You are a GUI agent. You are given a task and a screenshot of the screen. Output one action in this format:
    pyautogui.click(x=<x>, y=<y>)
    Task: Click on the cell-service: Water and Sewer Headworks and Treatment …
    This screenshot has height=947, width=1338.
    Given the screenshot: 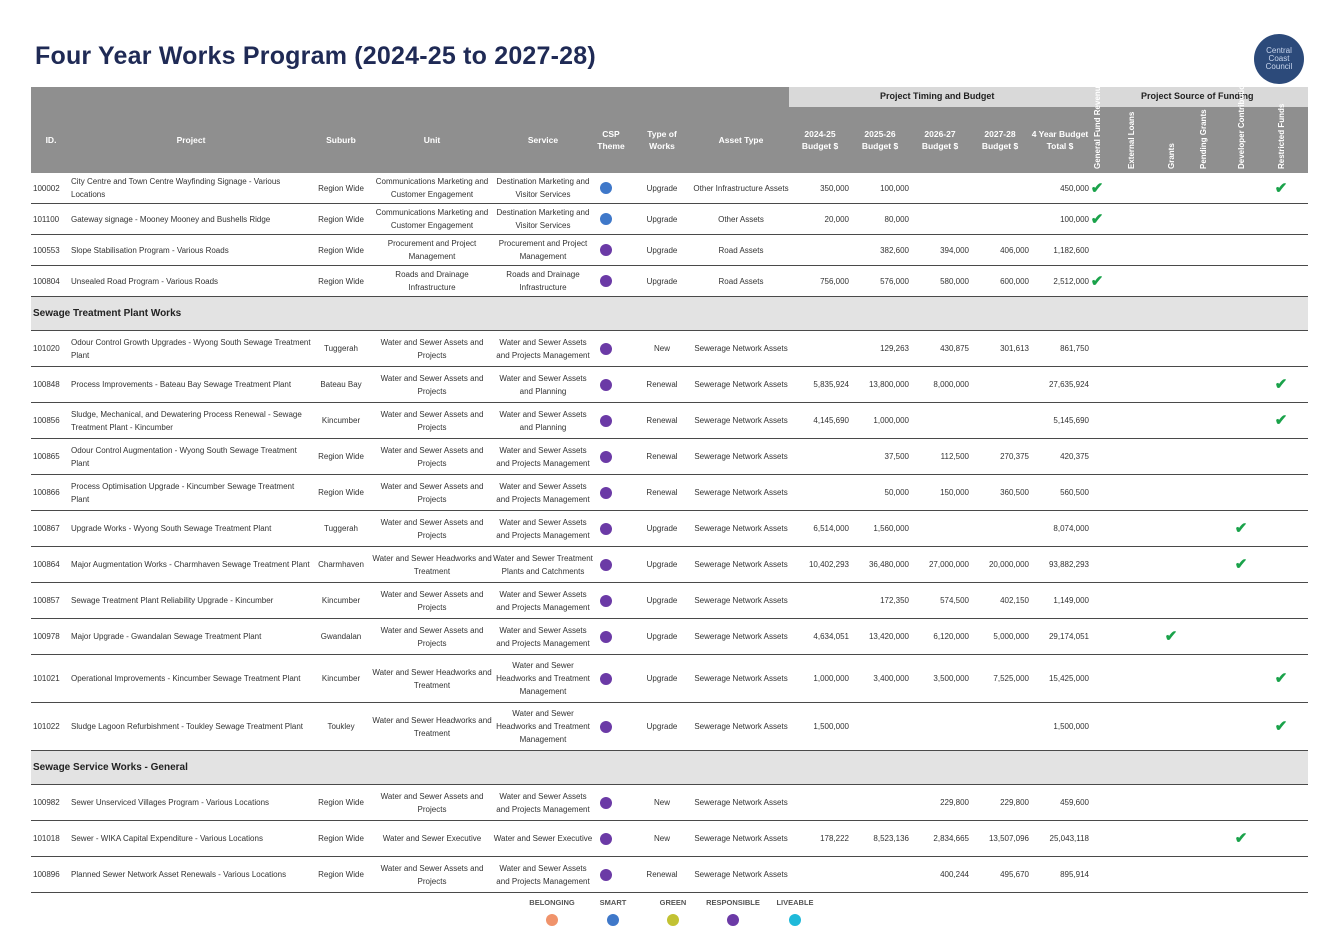 What is the action you would take?
    pyautogui.click(x=543, y=678)
    